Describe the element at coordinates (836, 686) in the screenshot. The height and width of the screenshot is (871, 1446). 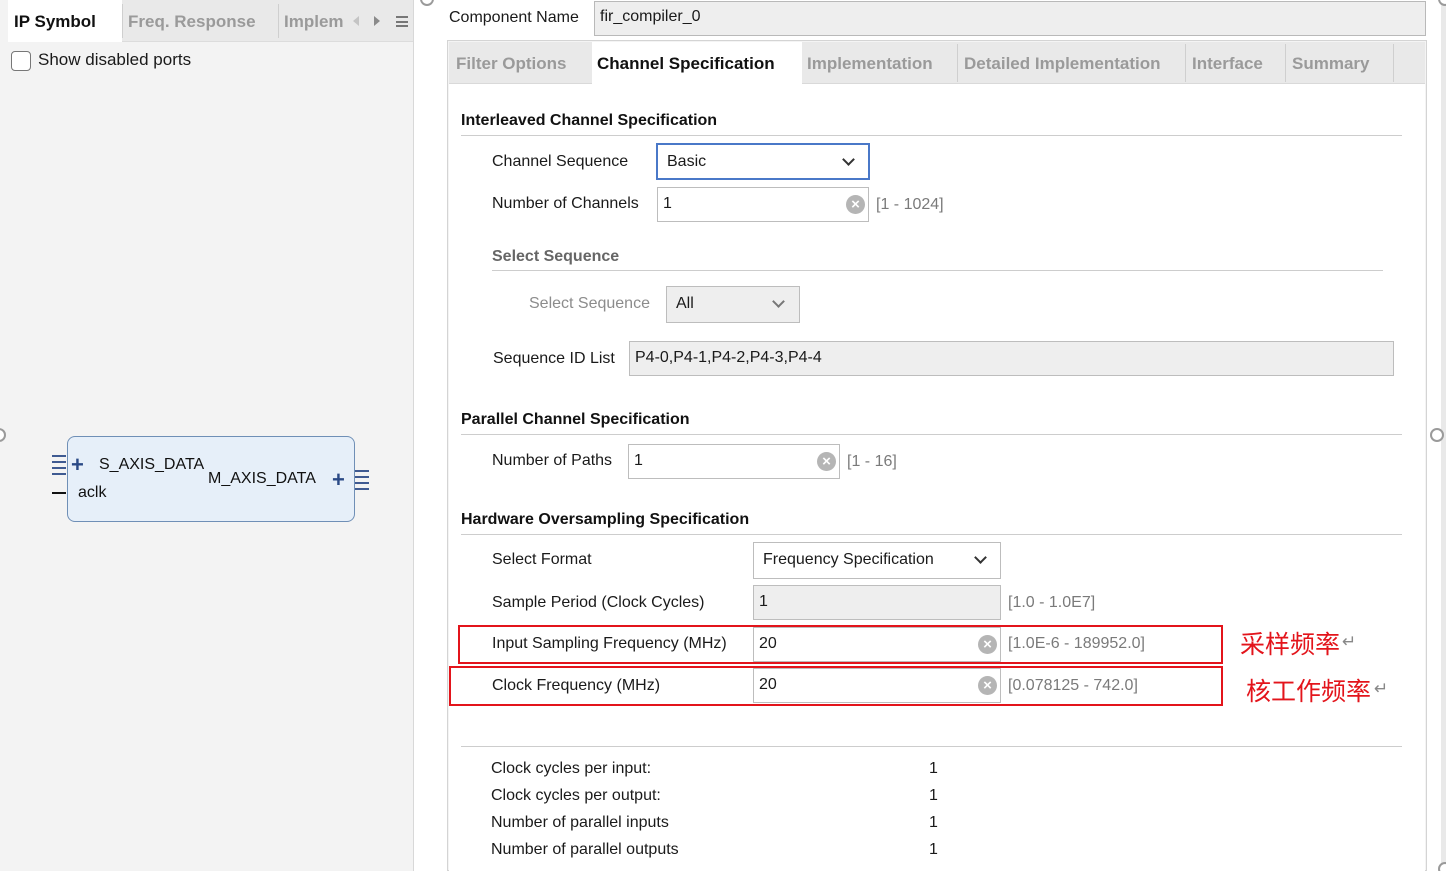
I see `annotation-box-clock-frequency` at that location.